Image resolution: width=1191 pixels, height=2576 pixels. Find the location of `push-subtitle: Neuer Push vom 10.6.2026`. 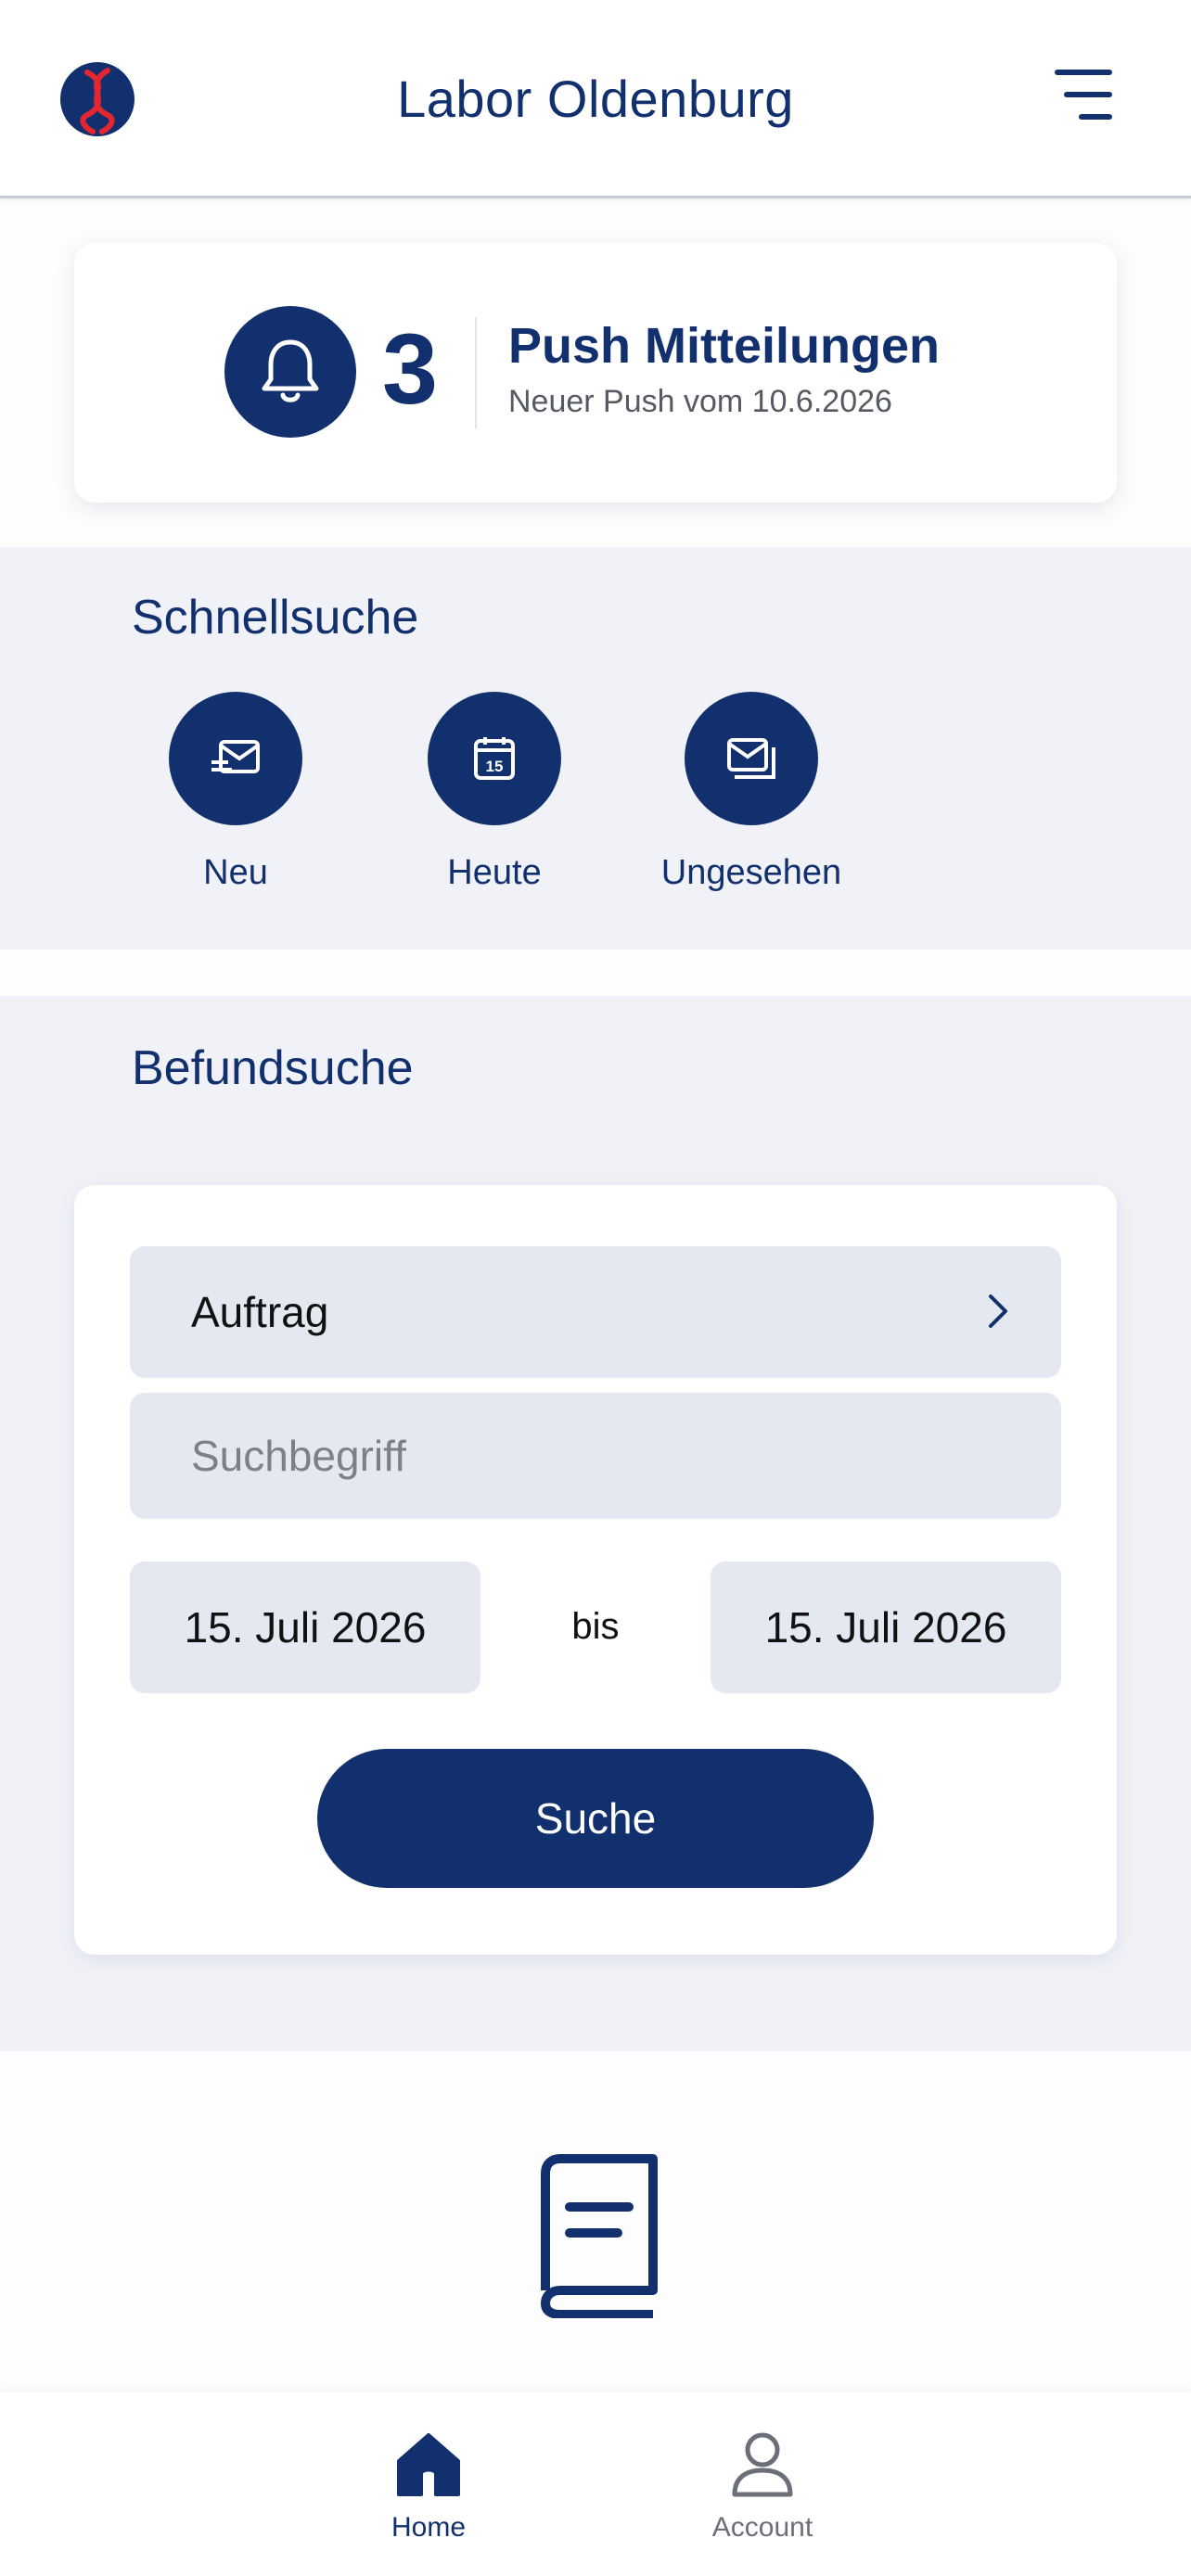

push-subtitle: Neuer Push vom 10.6.2026 is located at coordinates (700, 401).